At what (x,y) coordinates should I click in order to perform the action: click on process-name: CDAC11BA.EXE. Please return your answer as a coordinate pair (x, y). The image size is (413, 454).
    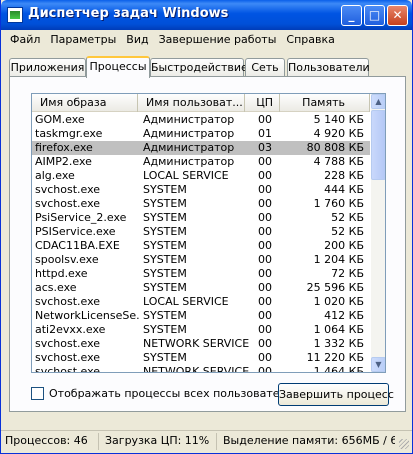
    Looking at the image, I should click on (77, 245).